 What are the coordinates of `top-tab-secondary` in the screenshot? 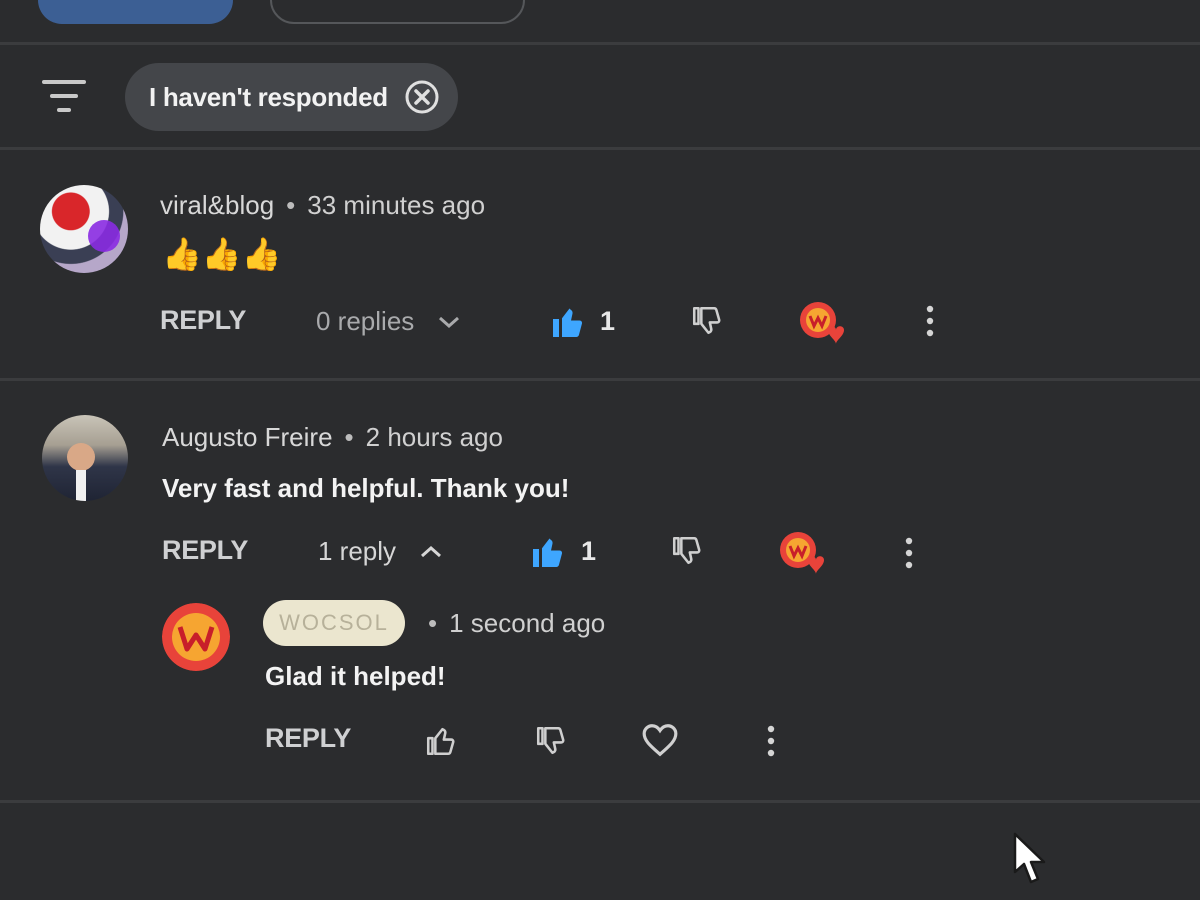 It's located at (397, 12).